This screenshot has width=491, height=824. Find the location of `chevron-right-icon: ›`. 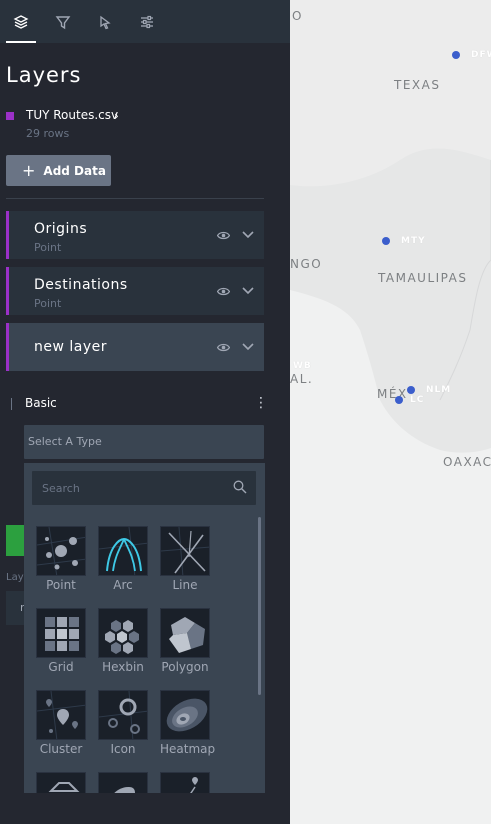

chevron-right-icon: › is located at coordinates (116, 116).